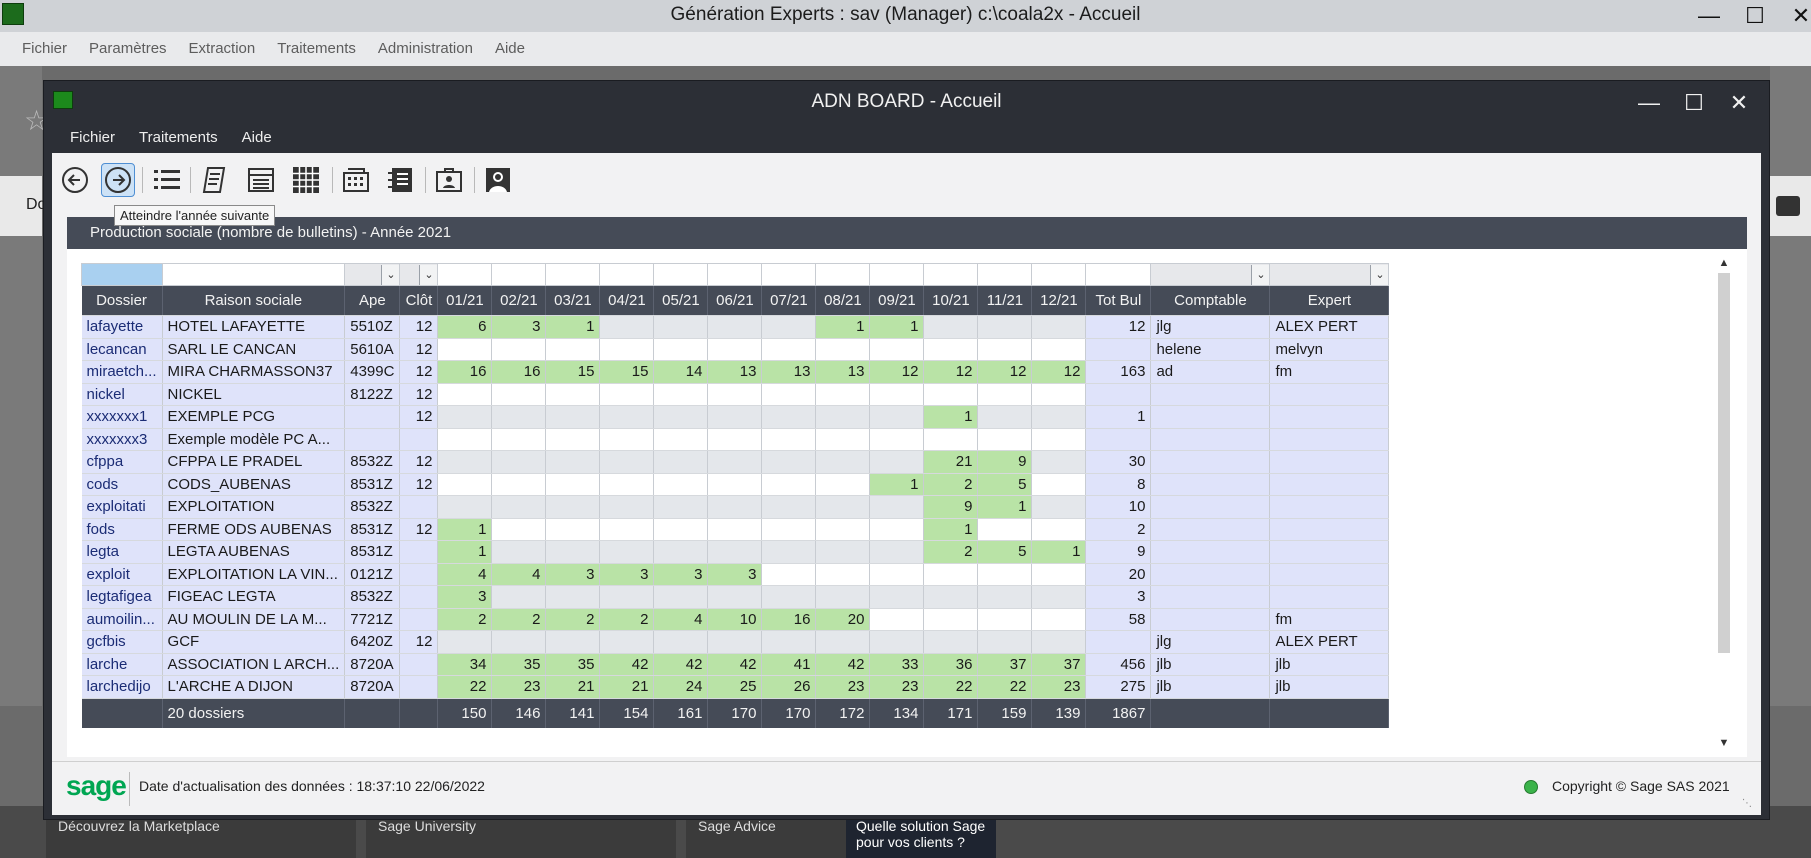 This screenshot has width=1811, height=858. Describe the element at coordinates (400, 180) in the screenshot. I see `address-book-icon` at that location.